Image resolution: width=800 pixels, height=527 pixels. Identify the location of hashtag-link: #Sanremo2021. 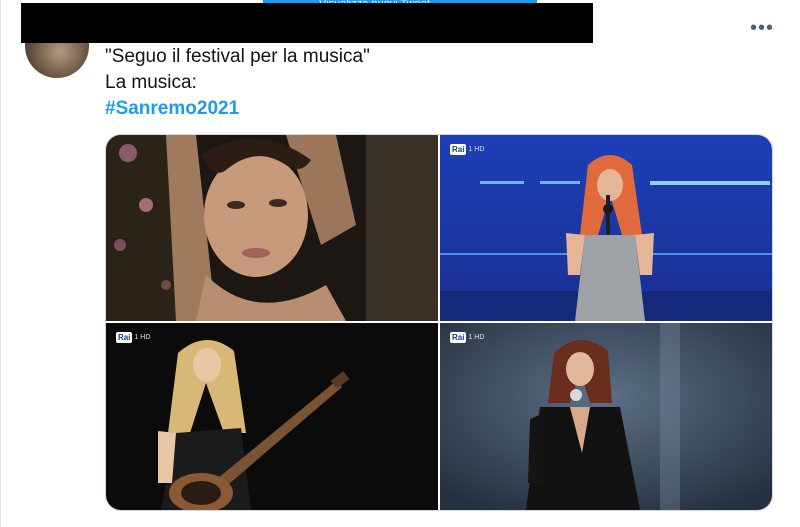
(405, 109).